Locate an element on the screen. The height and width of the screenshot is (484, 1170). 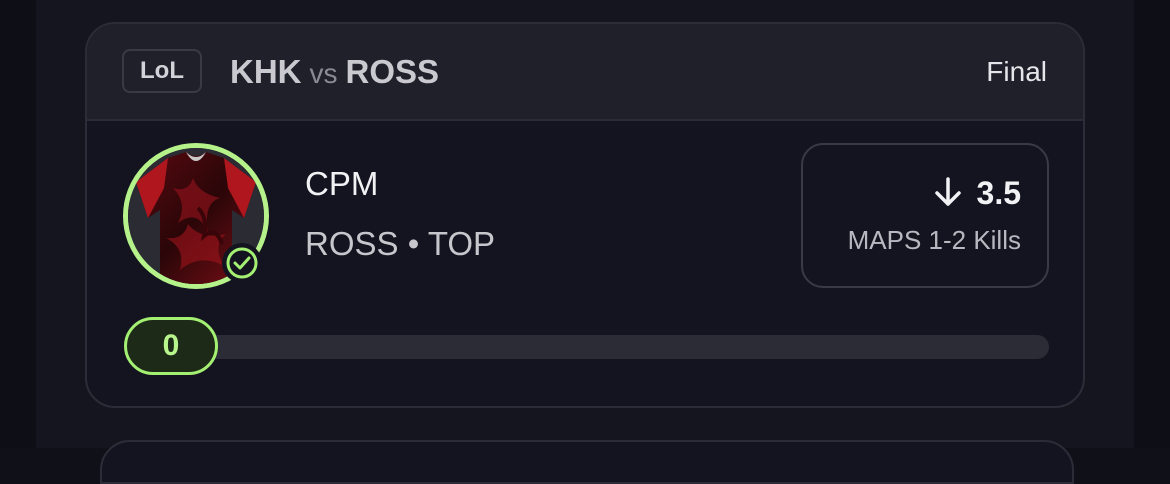
player-name: CPM is located at coordinates (342, 183).